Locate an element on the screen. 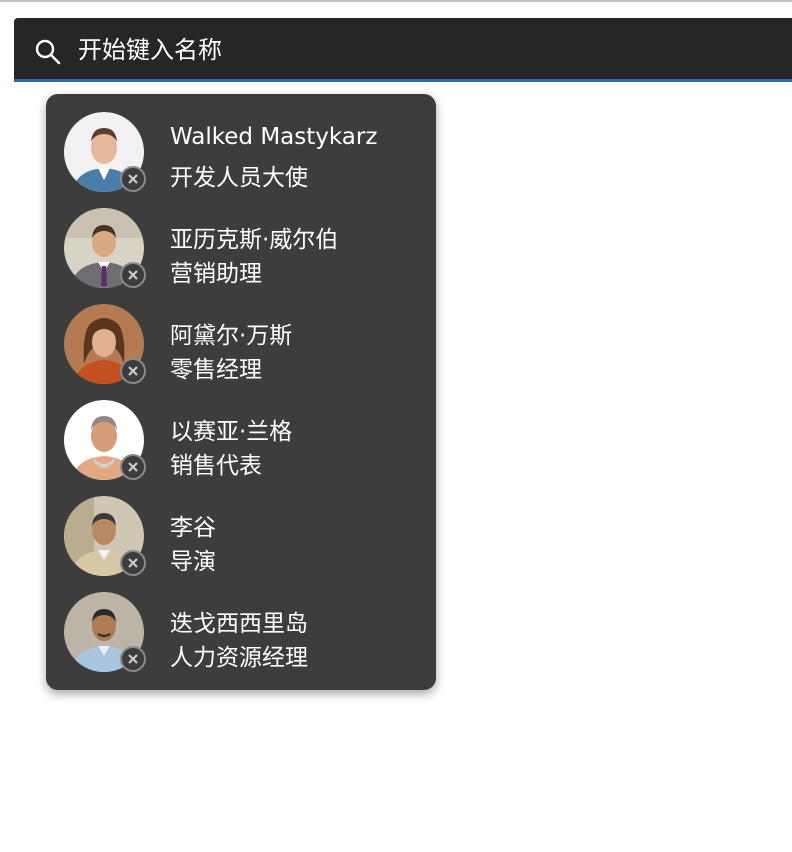  person-item: 阿黛尔·万斯 零售经理 is located at coordinates (241, 335).